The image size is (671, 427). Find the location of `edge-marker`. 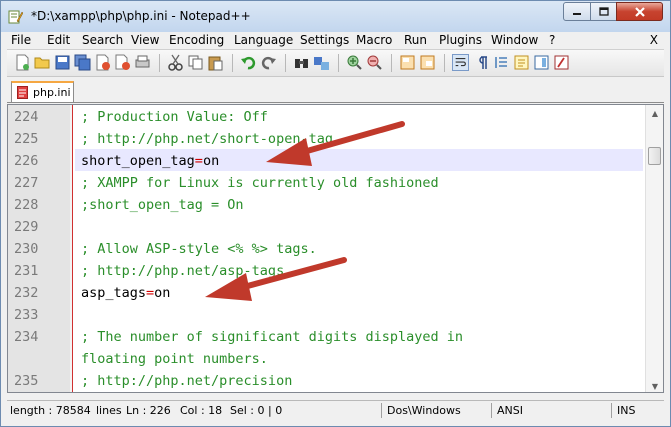

edge-marker is located at coordinates (72, 248).